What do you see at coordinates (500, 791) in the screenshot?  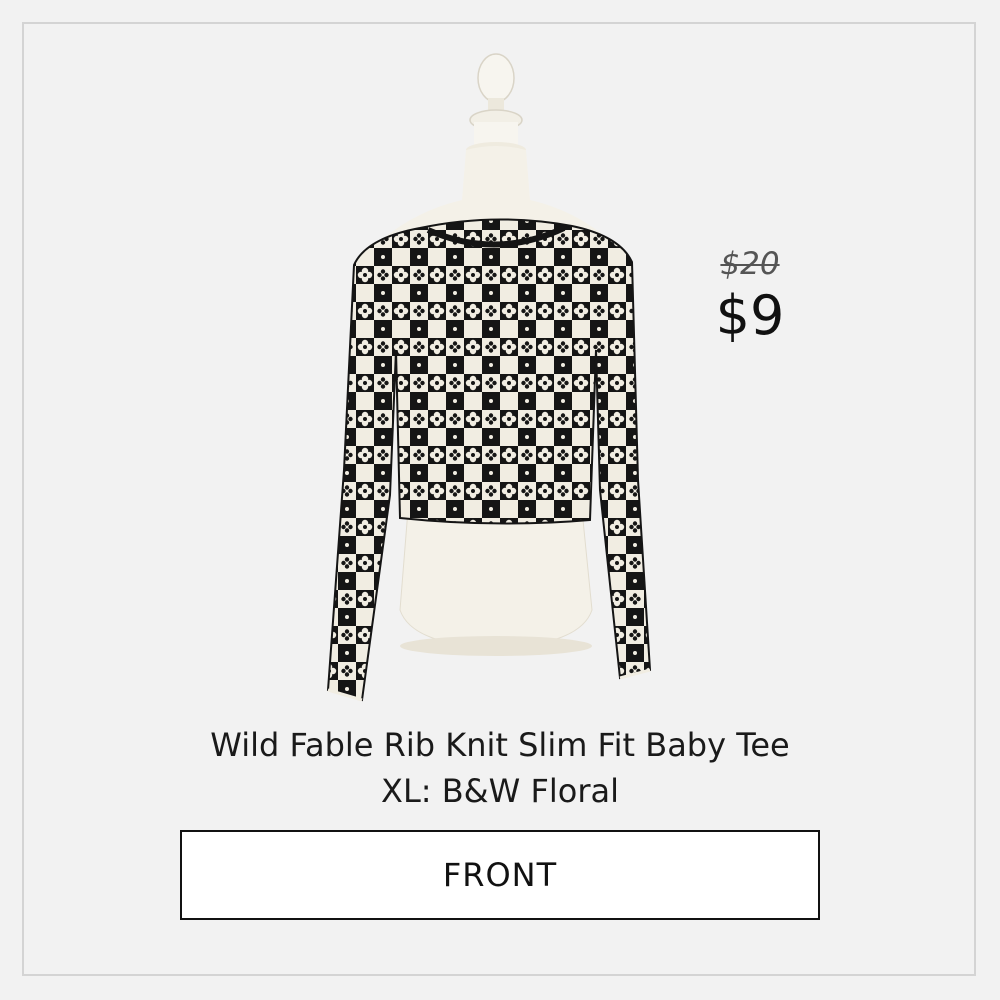 I see `product-variant: XL: B&W Floral` at bounding box center [500, 791].